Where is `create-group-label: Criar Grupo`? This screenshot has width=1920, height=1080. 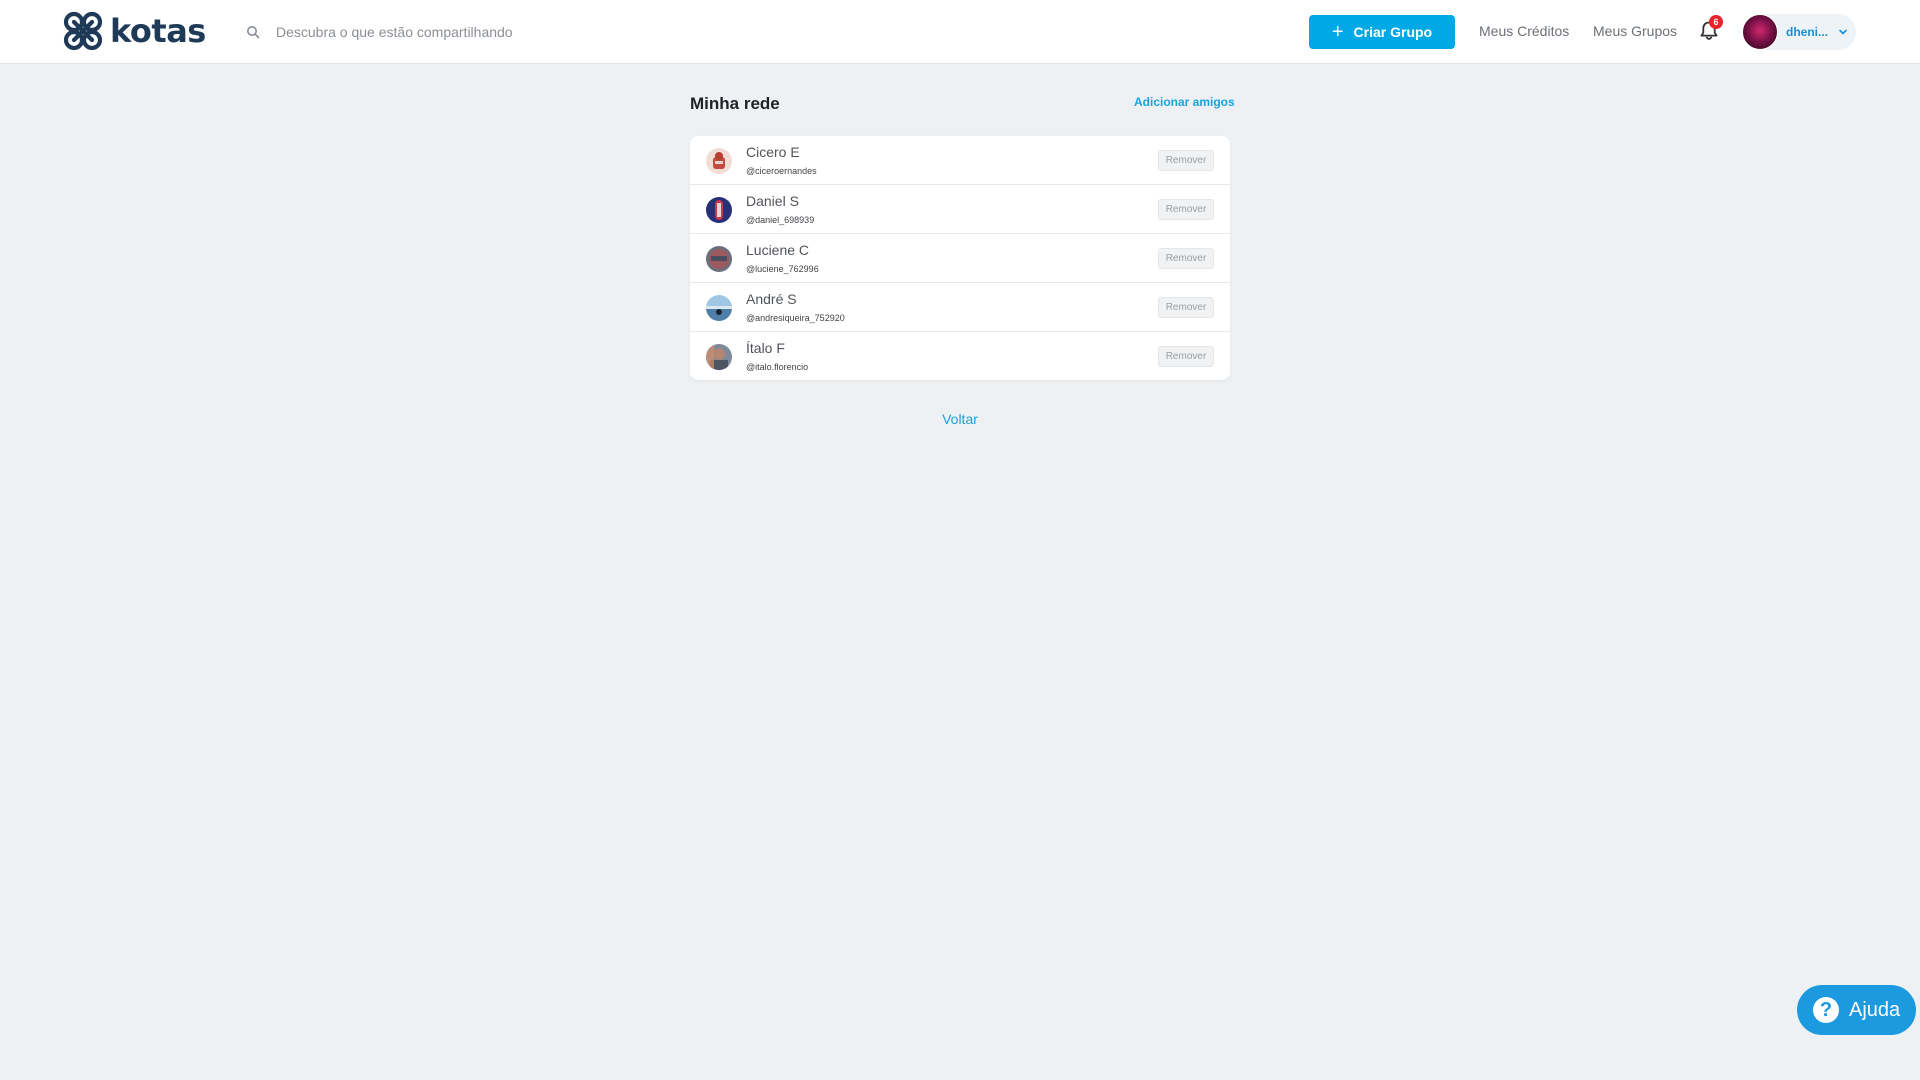
create-group-label: Criar Grupo is located at coordinates (1393, 32).